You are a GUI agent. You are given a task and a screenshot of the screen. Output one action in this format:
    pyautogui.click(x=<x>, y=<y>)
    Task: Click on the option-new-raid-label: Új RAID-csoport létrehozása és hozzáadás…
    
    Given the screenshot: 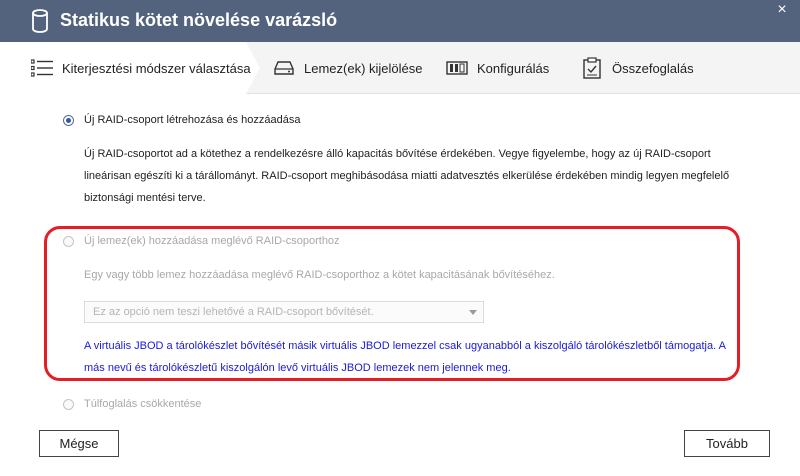 What is the action you would take?
    pyautogui.click(x=192, y=120)
    